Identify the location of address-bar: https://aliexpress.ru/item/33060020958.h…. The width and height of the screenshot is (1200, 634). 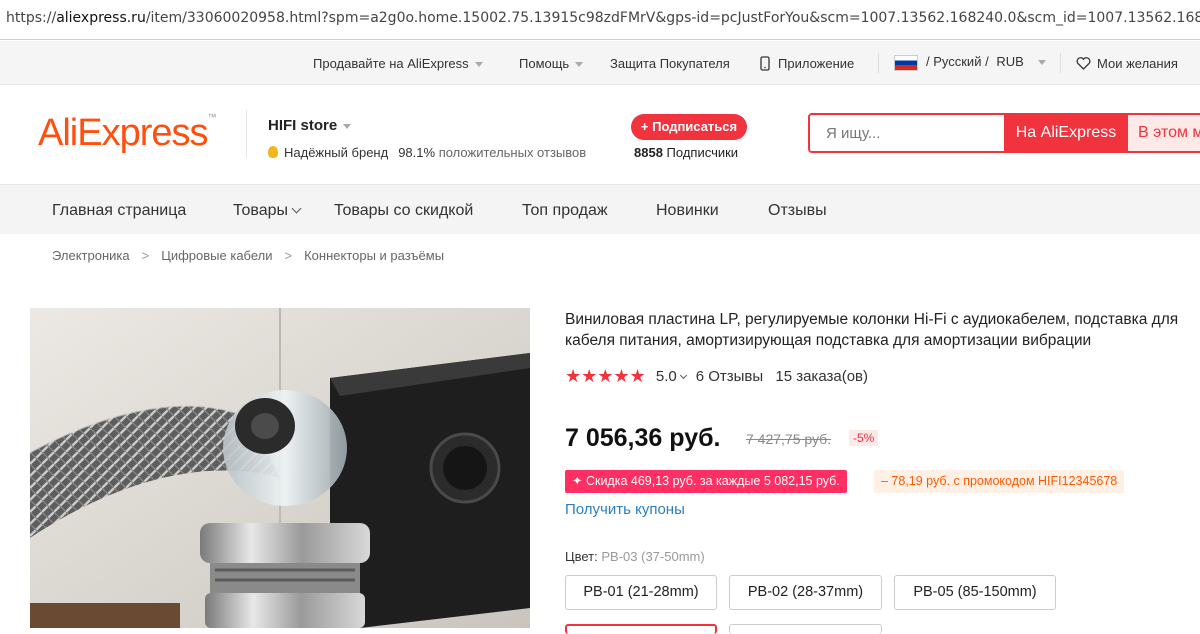
(600, 20).